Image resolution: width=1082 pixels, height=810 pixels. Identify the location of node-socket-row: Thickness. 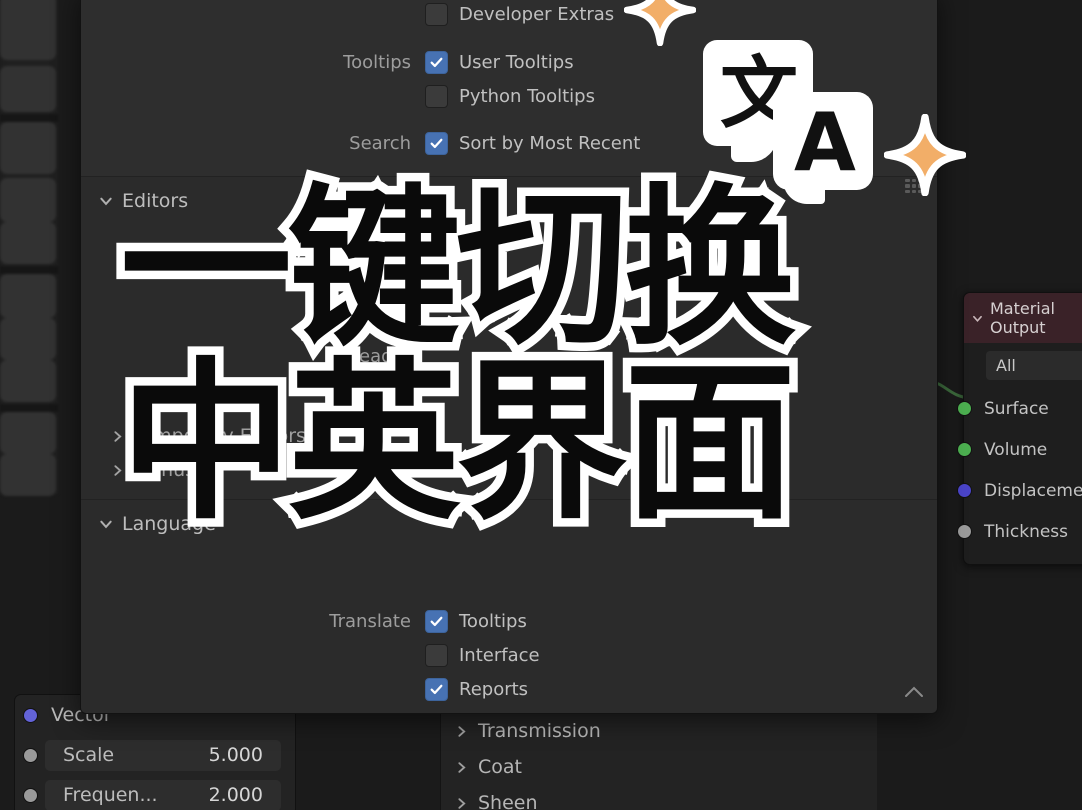
(1019, 531).